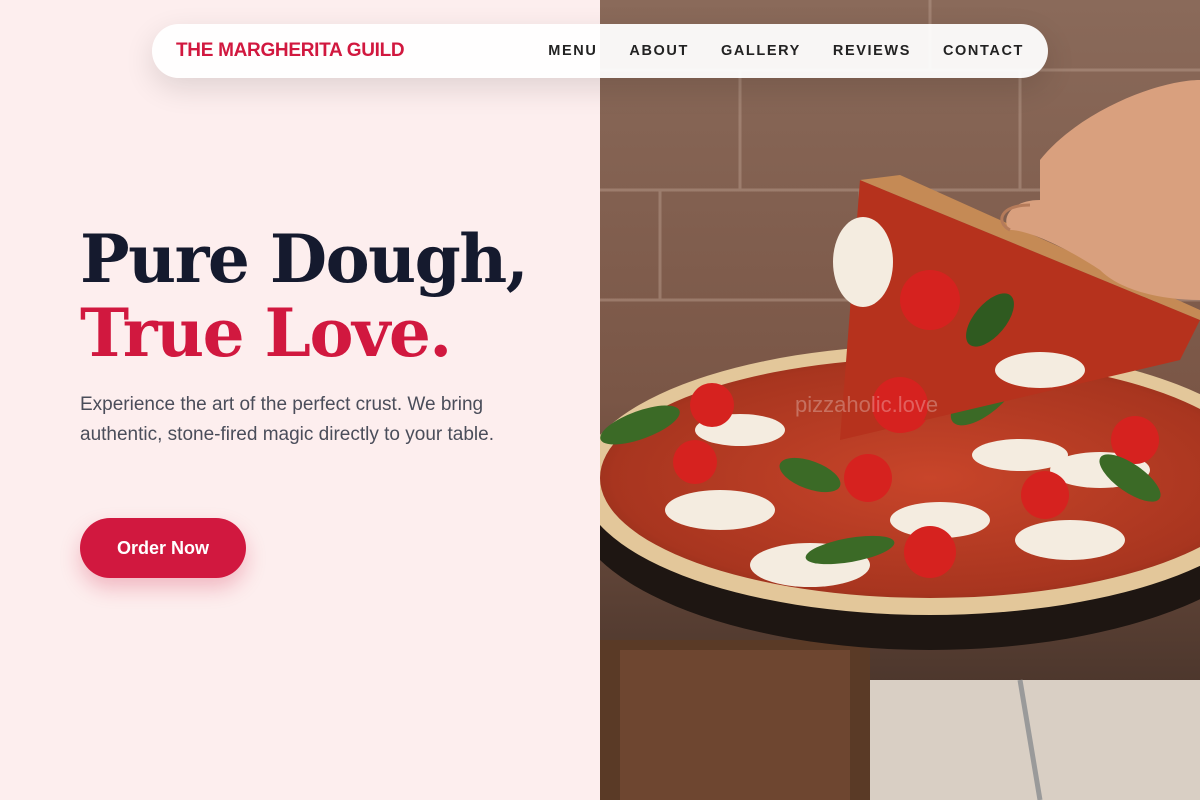 The height and width of the screenshot is (800, 1200). I want to click on brand-logo: THE MARGHERITA GUILD, so click(290, 51).